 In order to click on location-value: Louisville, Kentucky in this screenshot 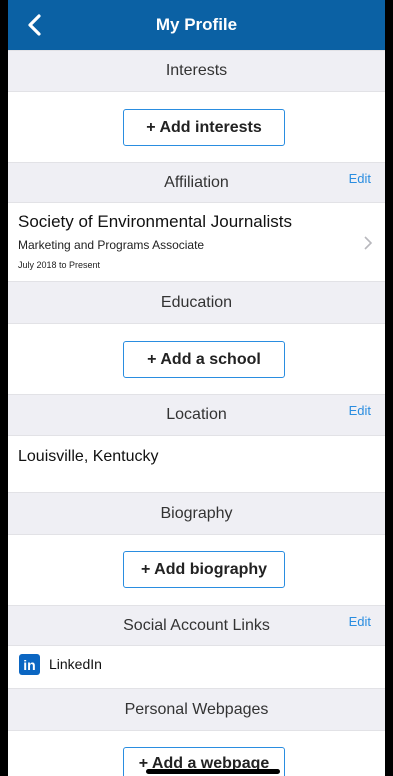, I will do `click(88, 456)`.